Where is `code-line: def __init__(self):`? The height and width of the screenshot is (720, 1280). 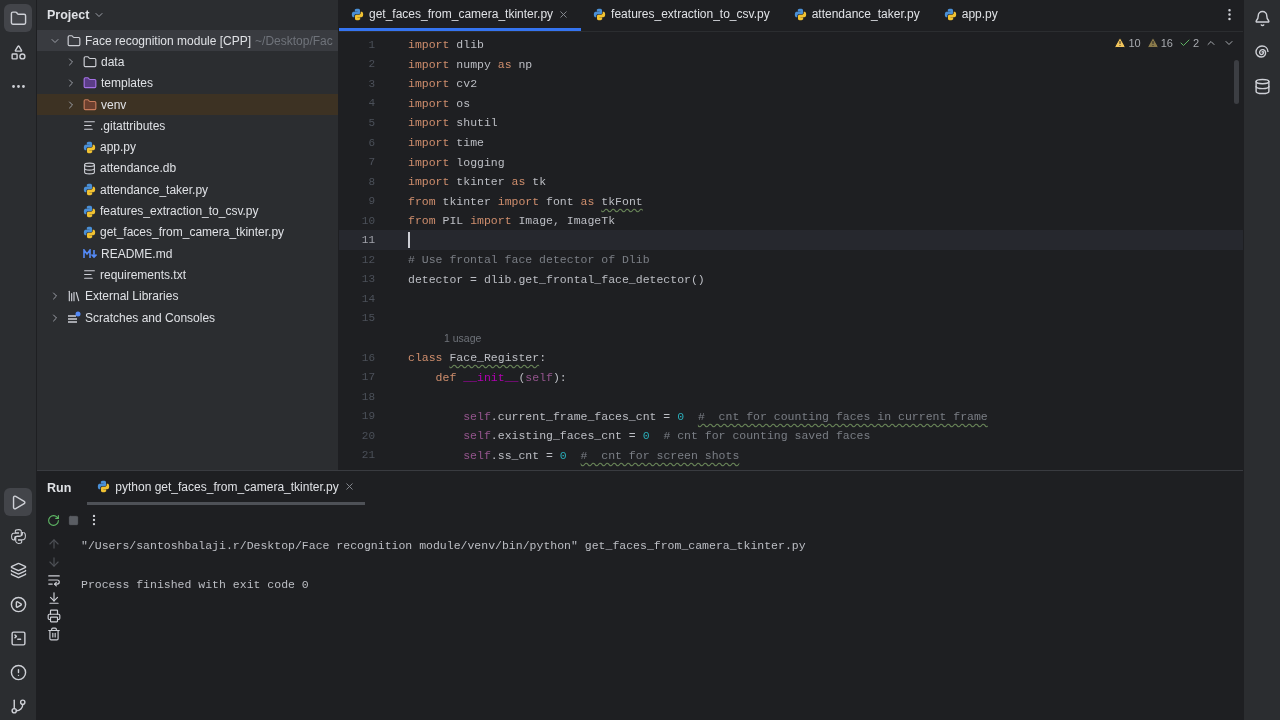 code-line: def __init__(self): is located at coordinates (500, 377).